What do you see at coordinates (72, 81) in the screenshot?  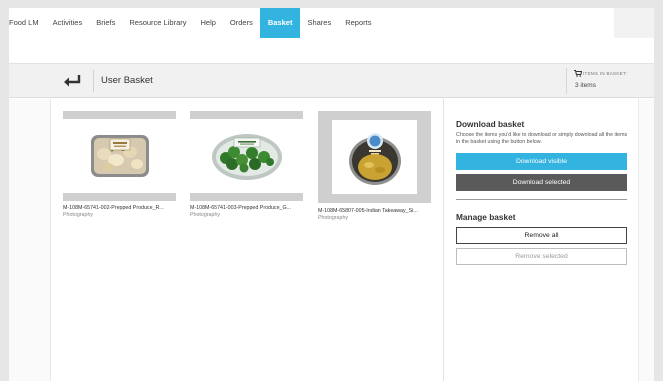 I see `return-arrow-icon` at bounding box center [72, 81].